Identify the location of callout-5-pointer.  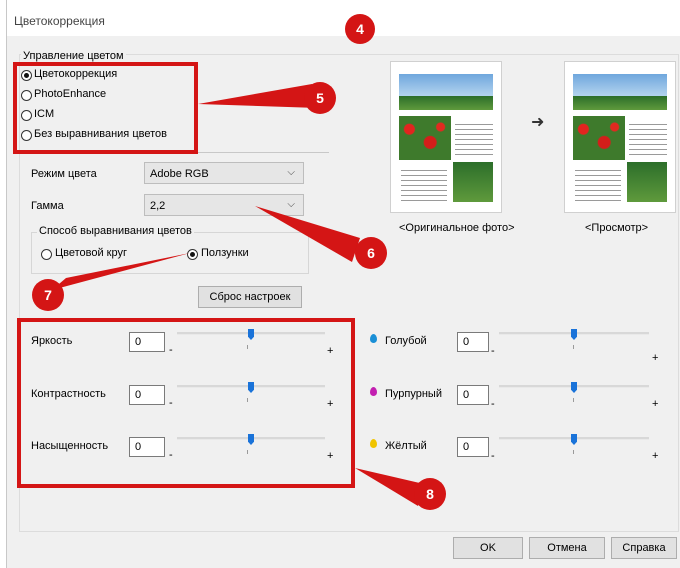
(258, 96).